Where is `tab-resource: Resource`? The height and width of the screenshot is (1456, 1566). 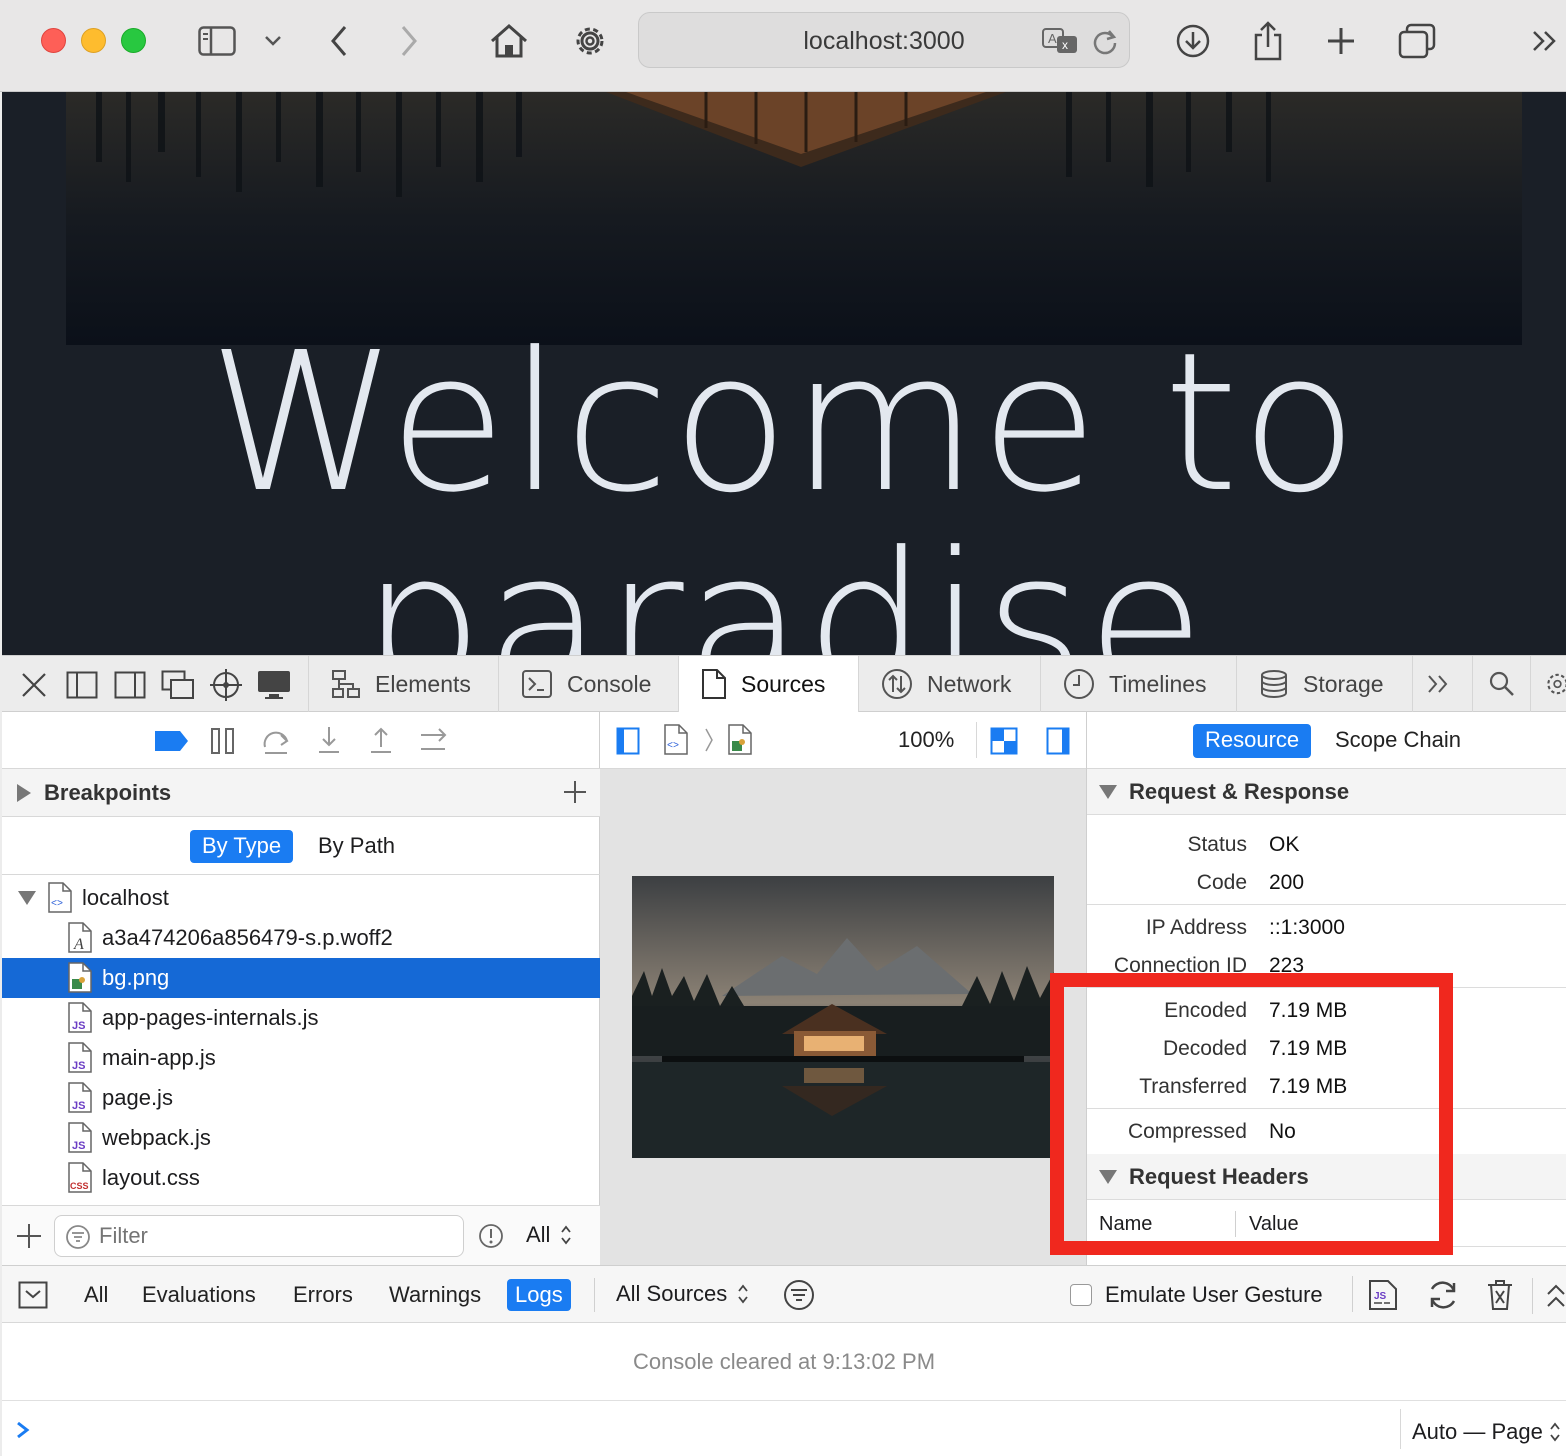
tab-resource: Resource is located at coordinates (1252, 741).